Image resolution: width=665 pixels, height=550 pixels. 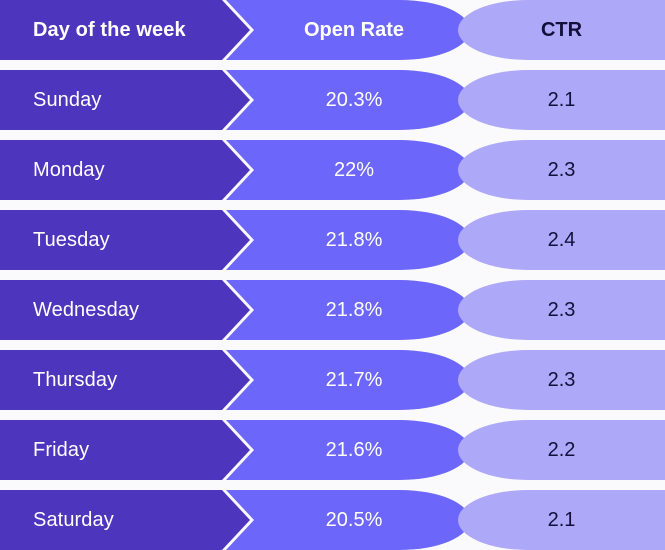 I want to click on cell-ctr-value: 2.2, so click(x=561, y=450).